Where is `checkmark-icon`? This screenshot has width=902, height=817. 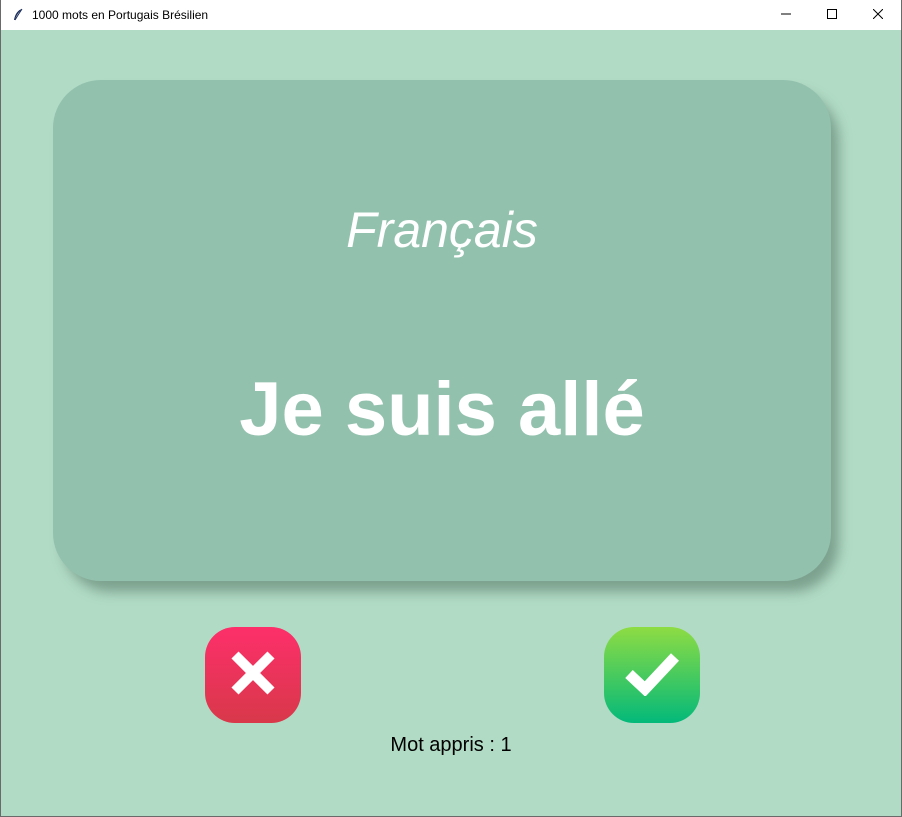 checkmark-icon is located at coordinates (652, 675).